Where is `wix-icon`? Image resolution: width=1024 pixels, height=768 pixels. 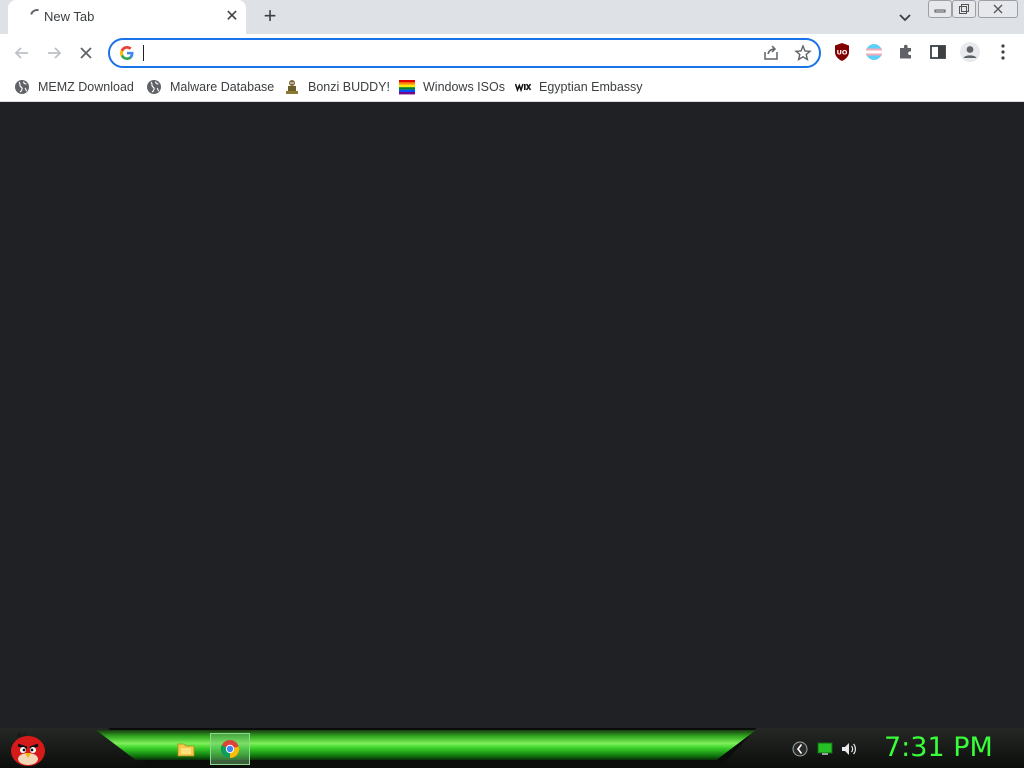
wix-icon is located at coordinates (523, 88).